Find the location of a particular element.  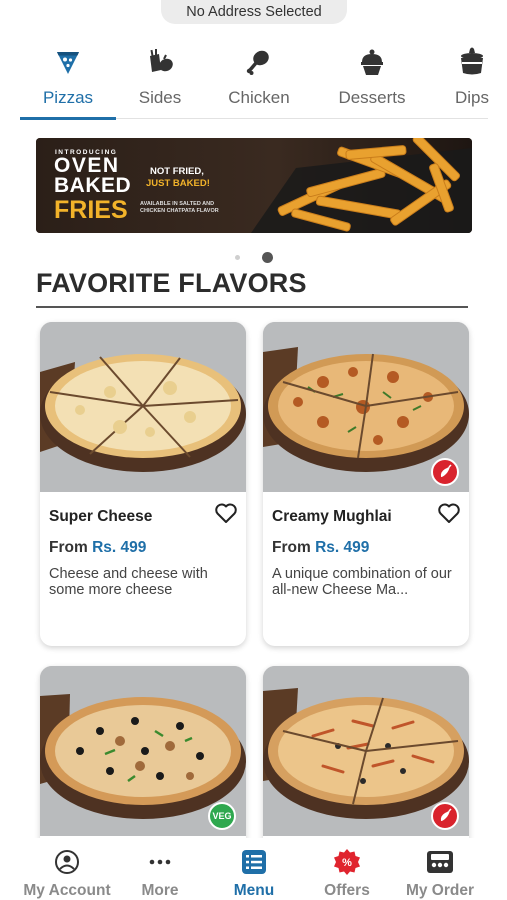

nav-my-account: My Account is located at coordinates (67, 874).